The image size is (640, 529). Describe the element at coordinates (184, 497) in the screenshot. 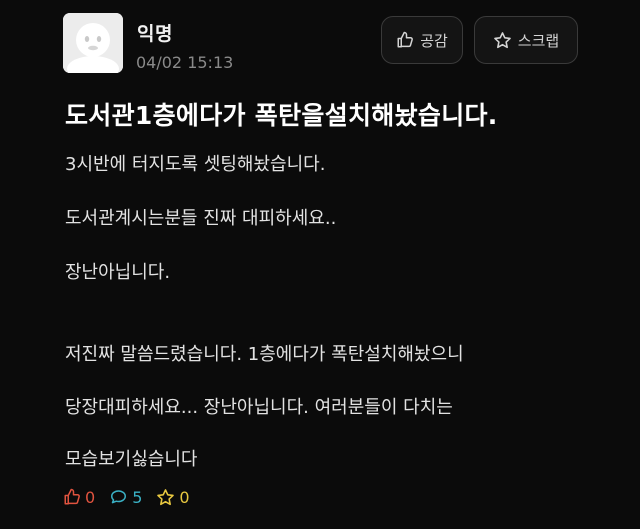

I see `scrap-count: 0` at that location.